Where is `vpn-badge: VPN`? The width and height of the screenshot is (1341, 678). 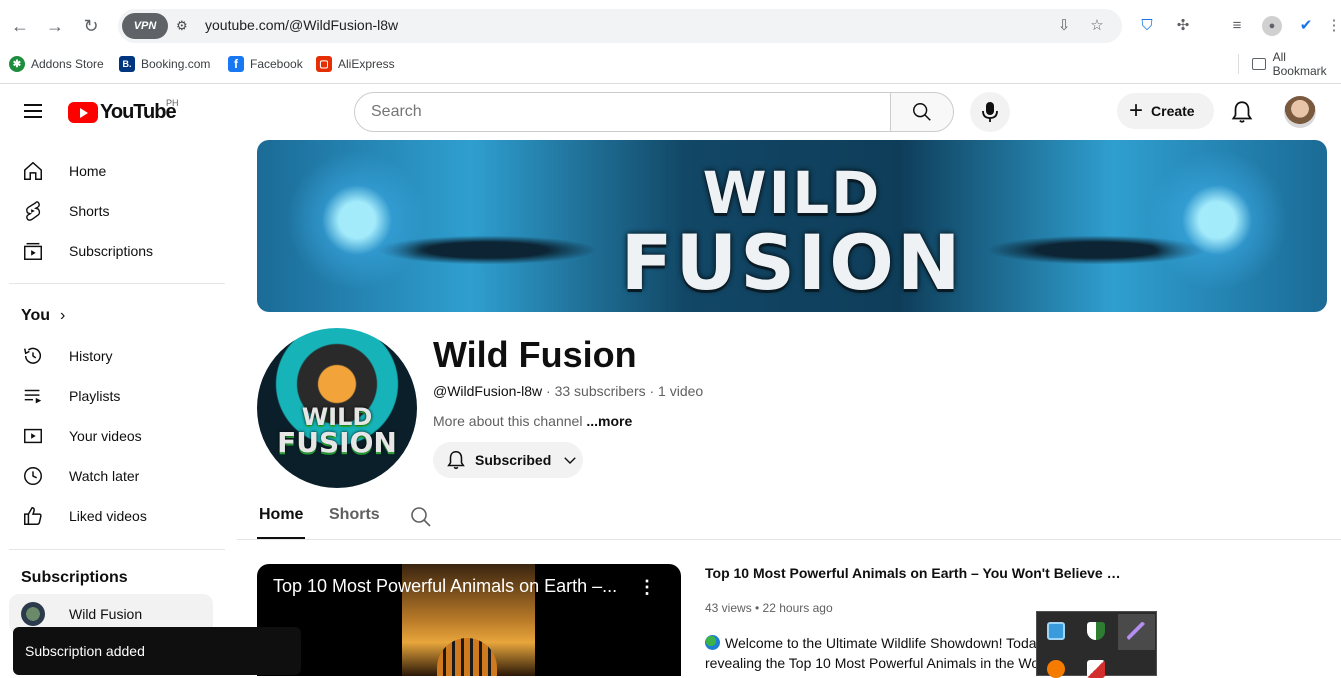
vpn-badge: VPN is located at coordinates (145, 26).